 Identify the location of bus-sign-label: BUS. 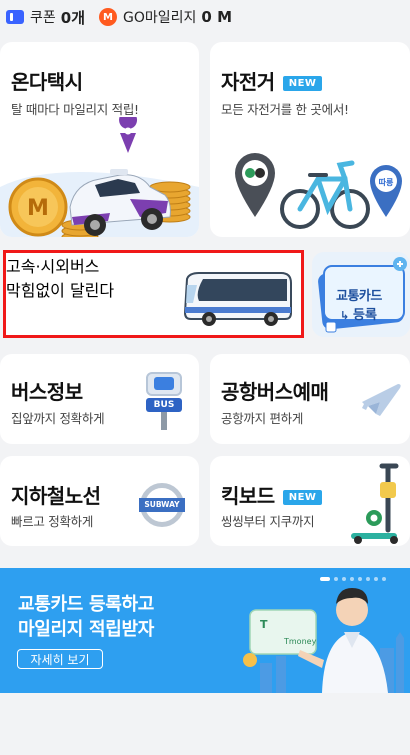
(164, 405).